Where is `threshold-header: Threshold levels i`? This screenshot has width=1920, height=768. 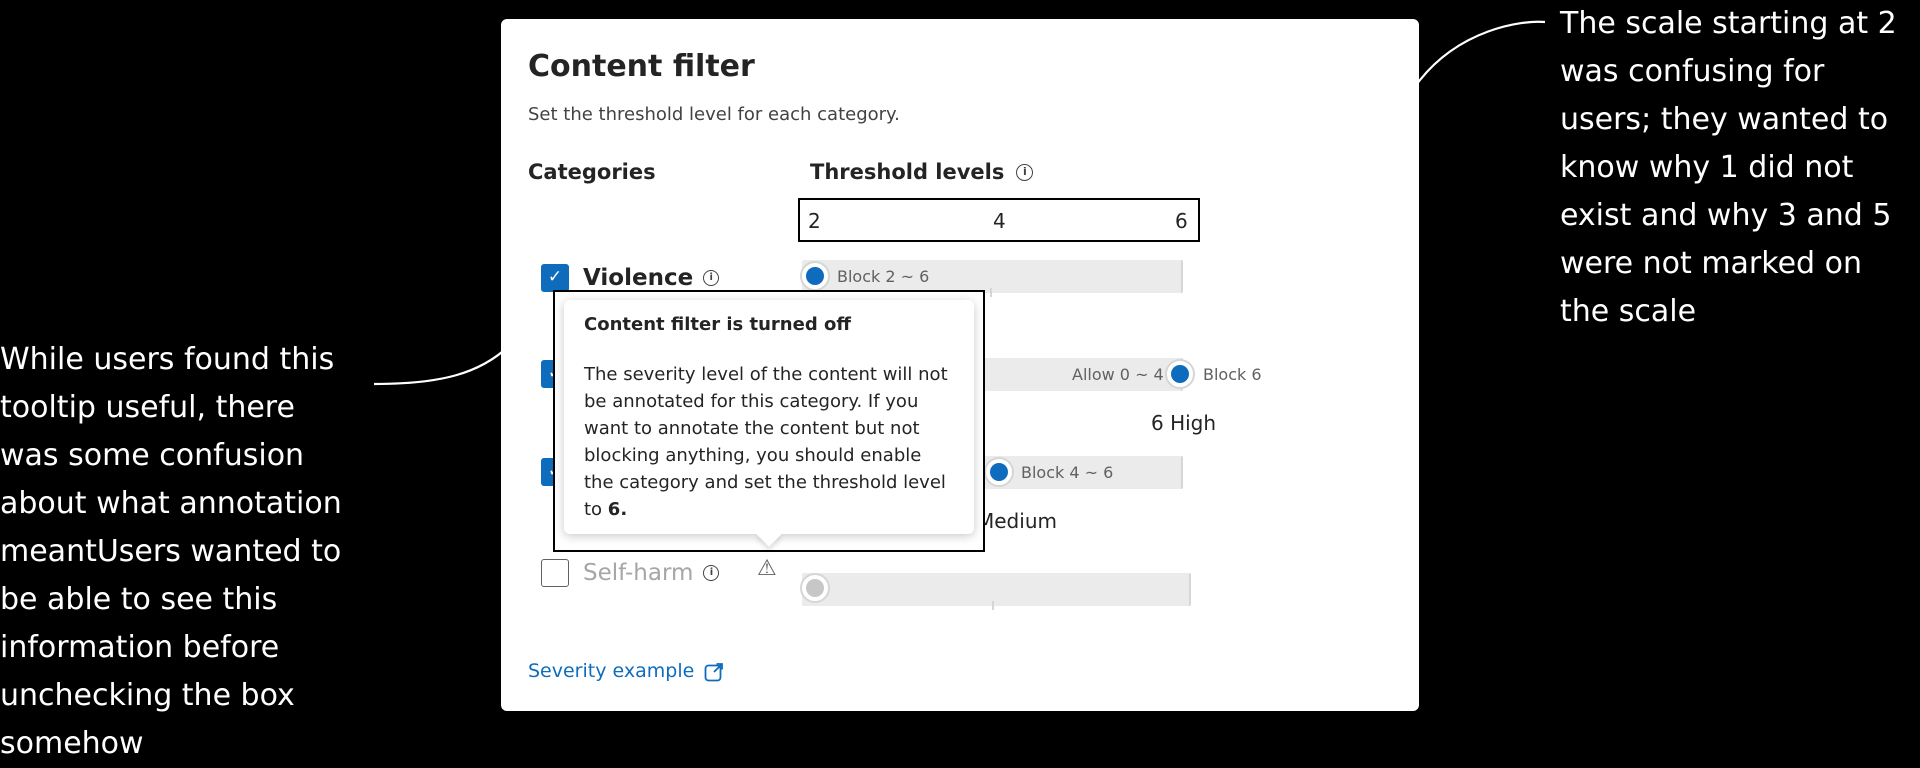
threshold-header: Threshold levels i is located at coordinates (922, 172).